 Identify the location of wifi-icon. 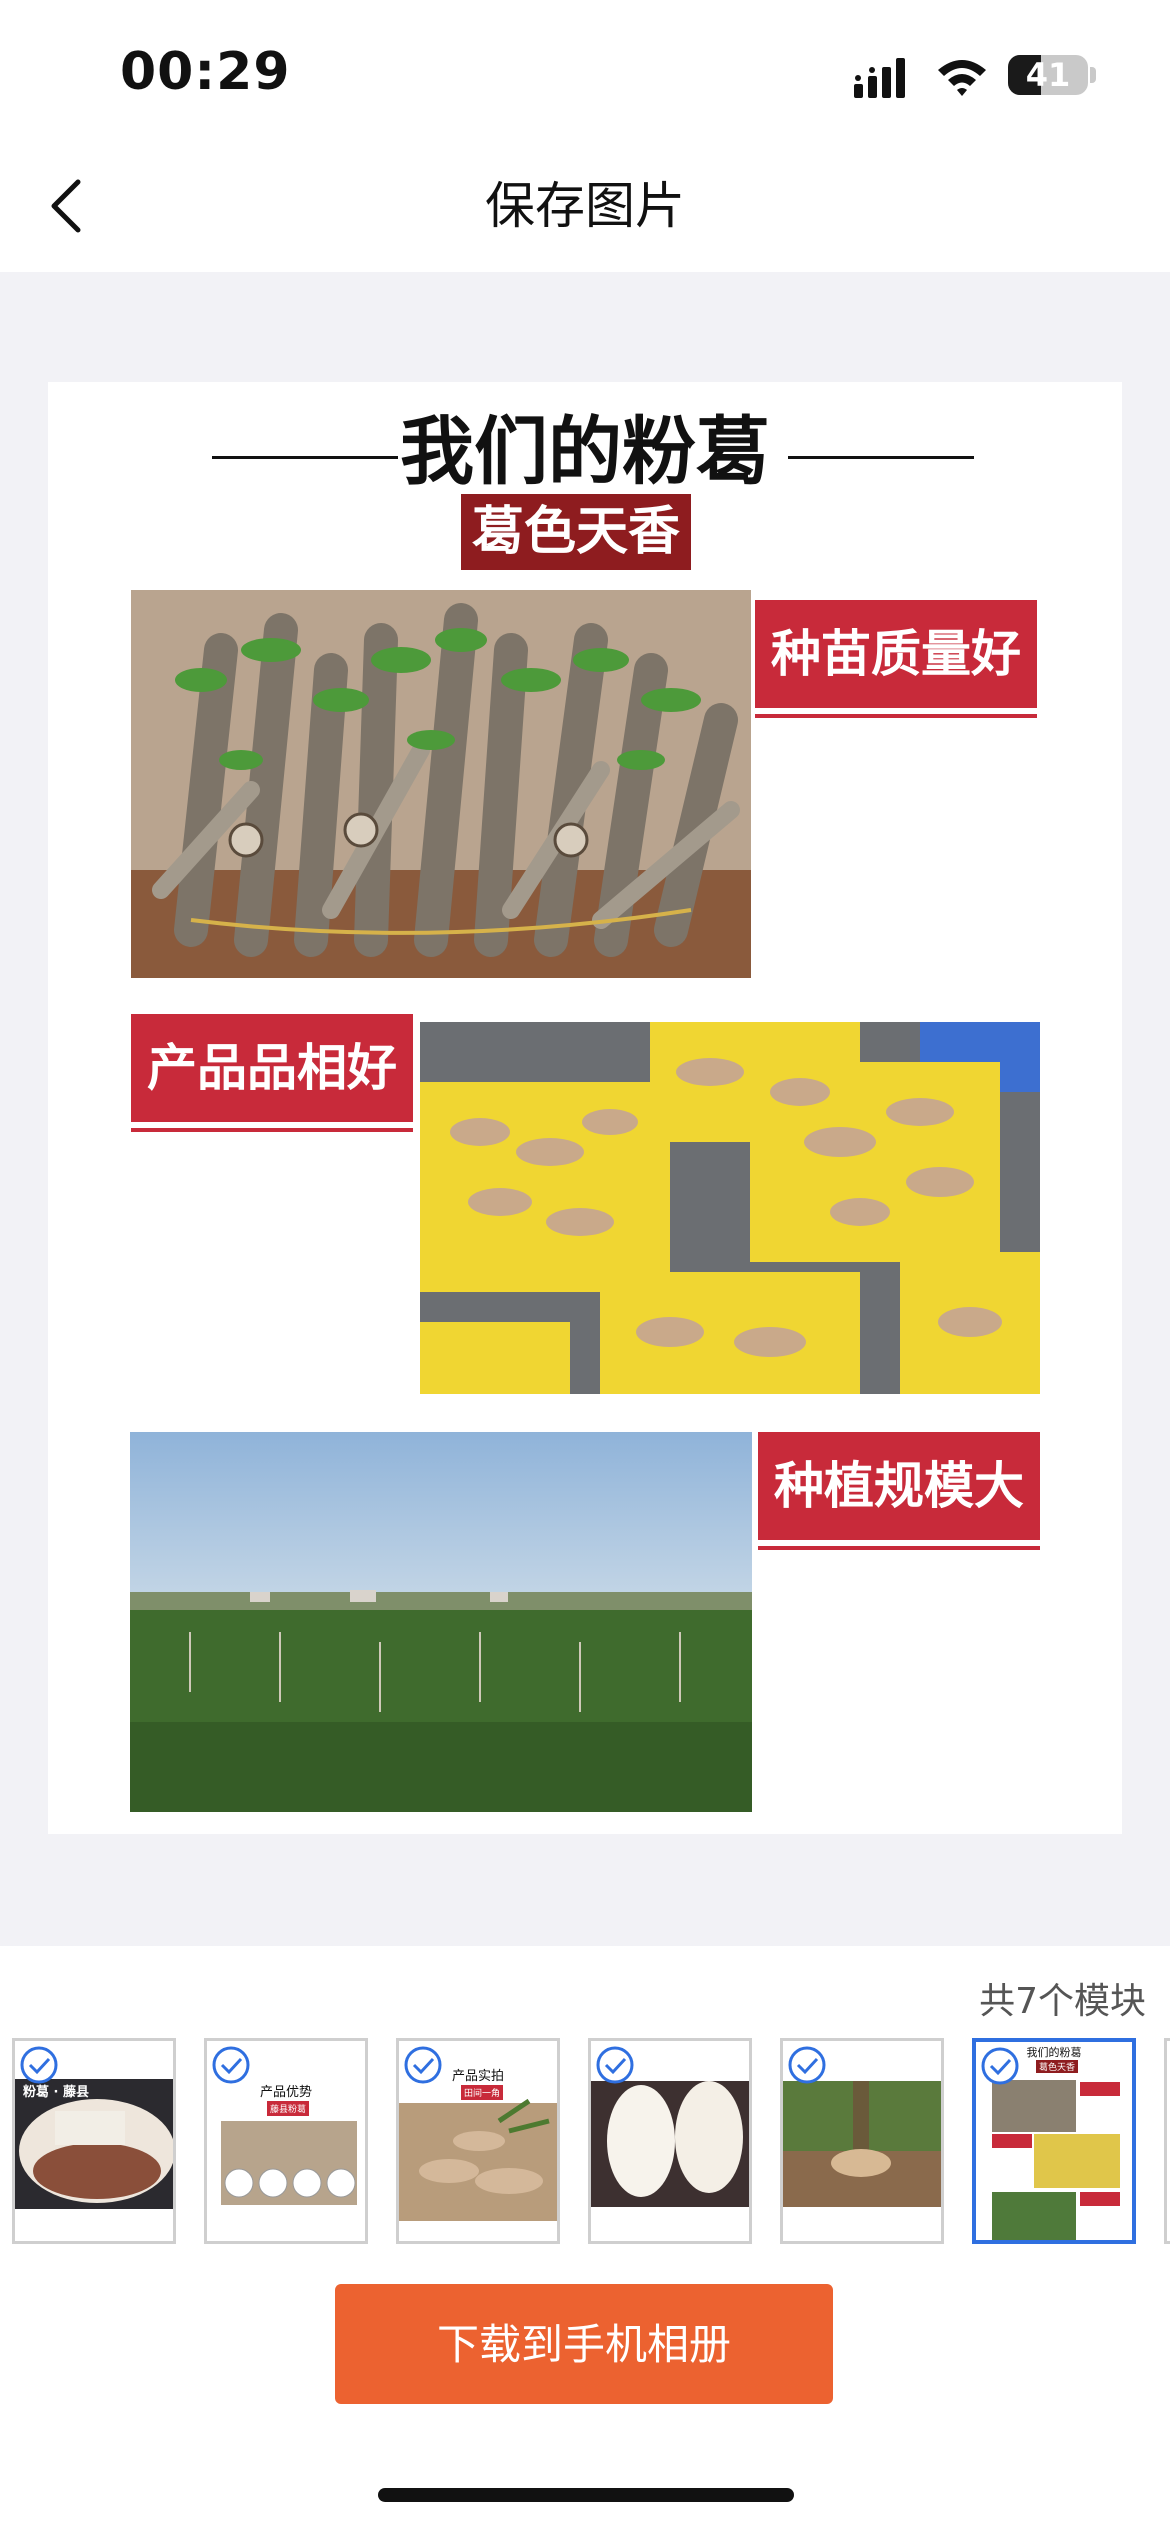
(962, 78).